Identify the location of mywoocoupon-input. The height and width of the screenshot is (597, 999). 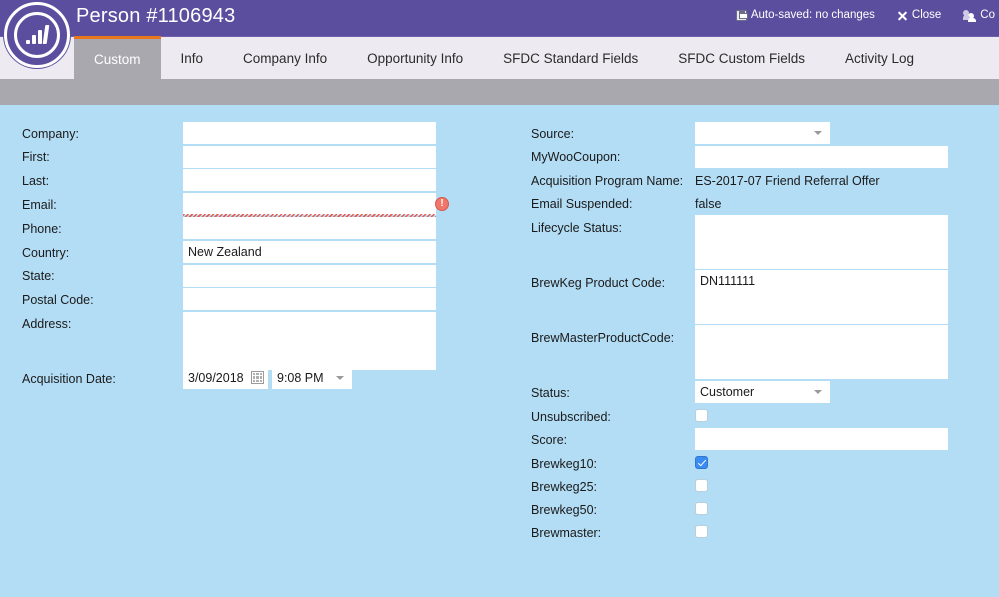
(821, 157).